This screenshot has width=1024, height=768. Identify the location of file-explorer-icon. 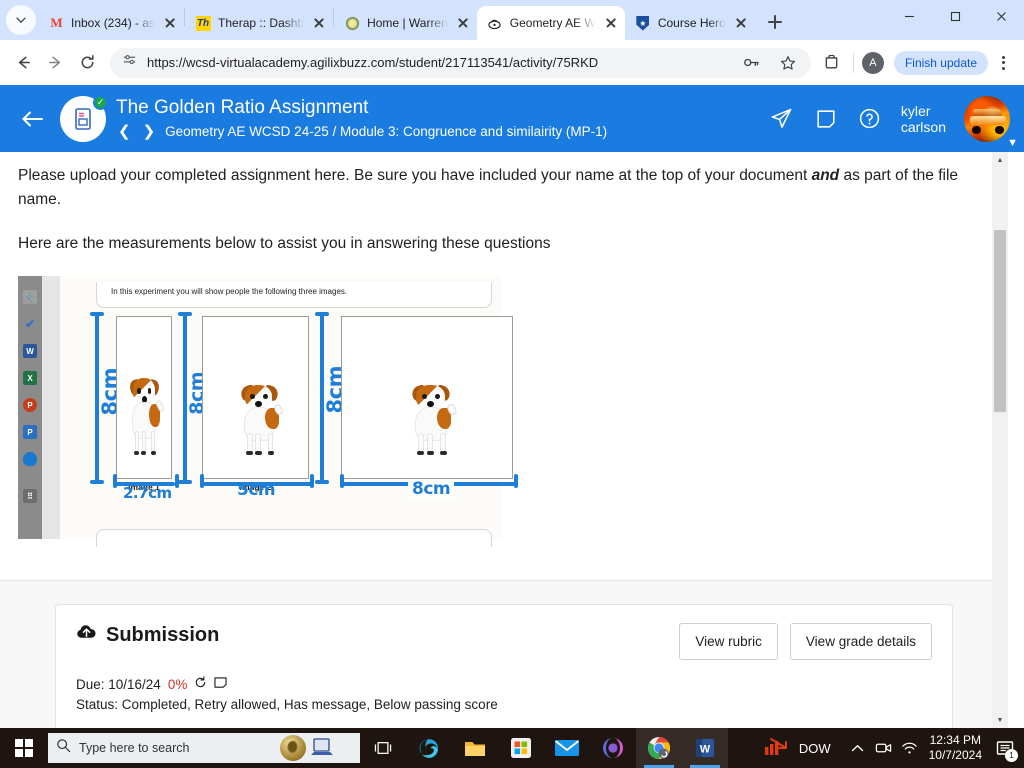
(475, 748).